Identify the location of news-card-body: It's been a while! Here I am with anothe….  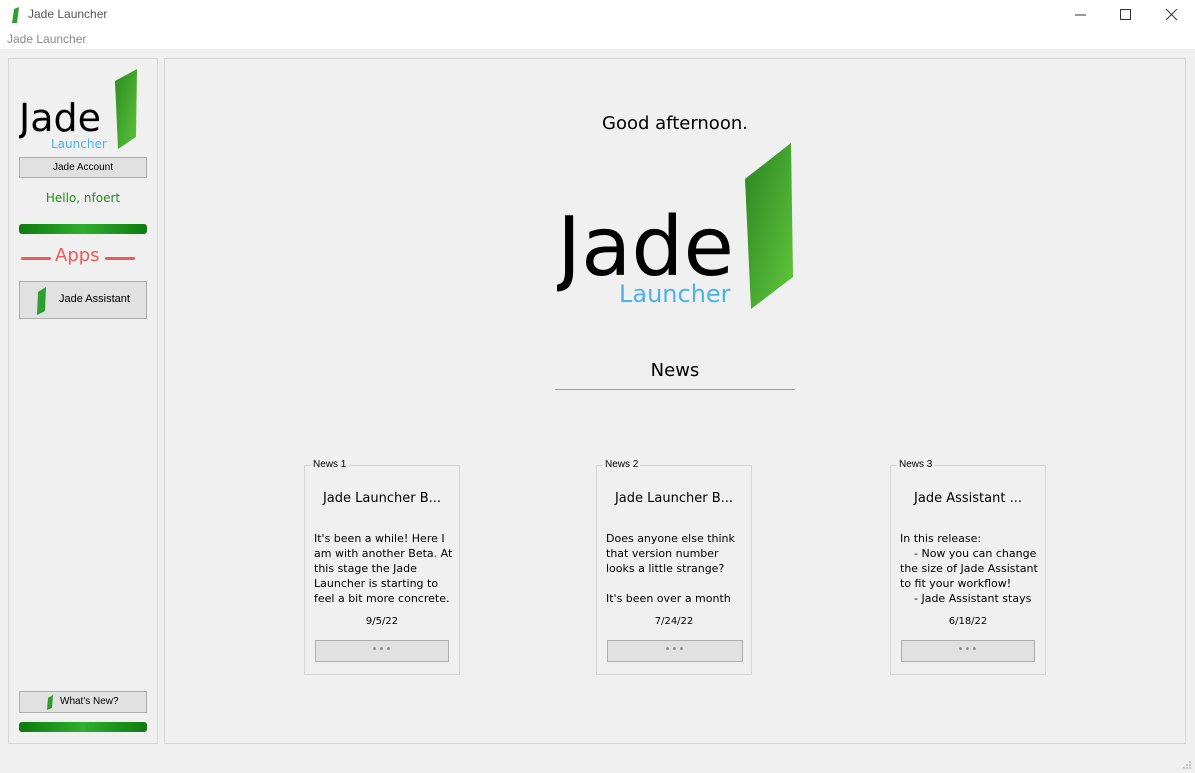
(383, 568).